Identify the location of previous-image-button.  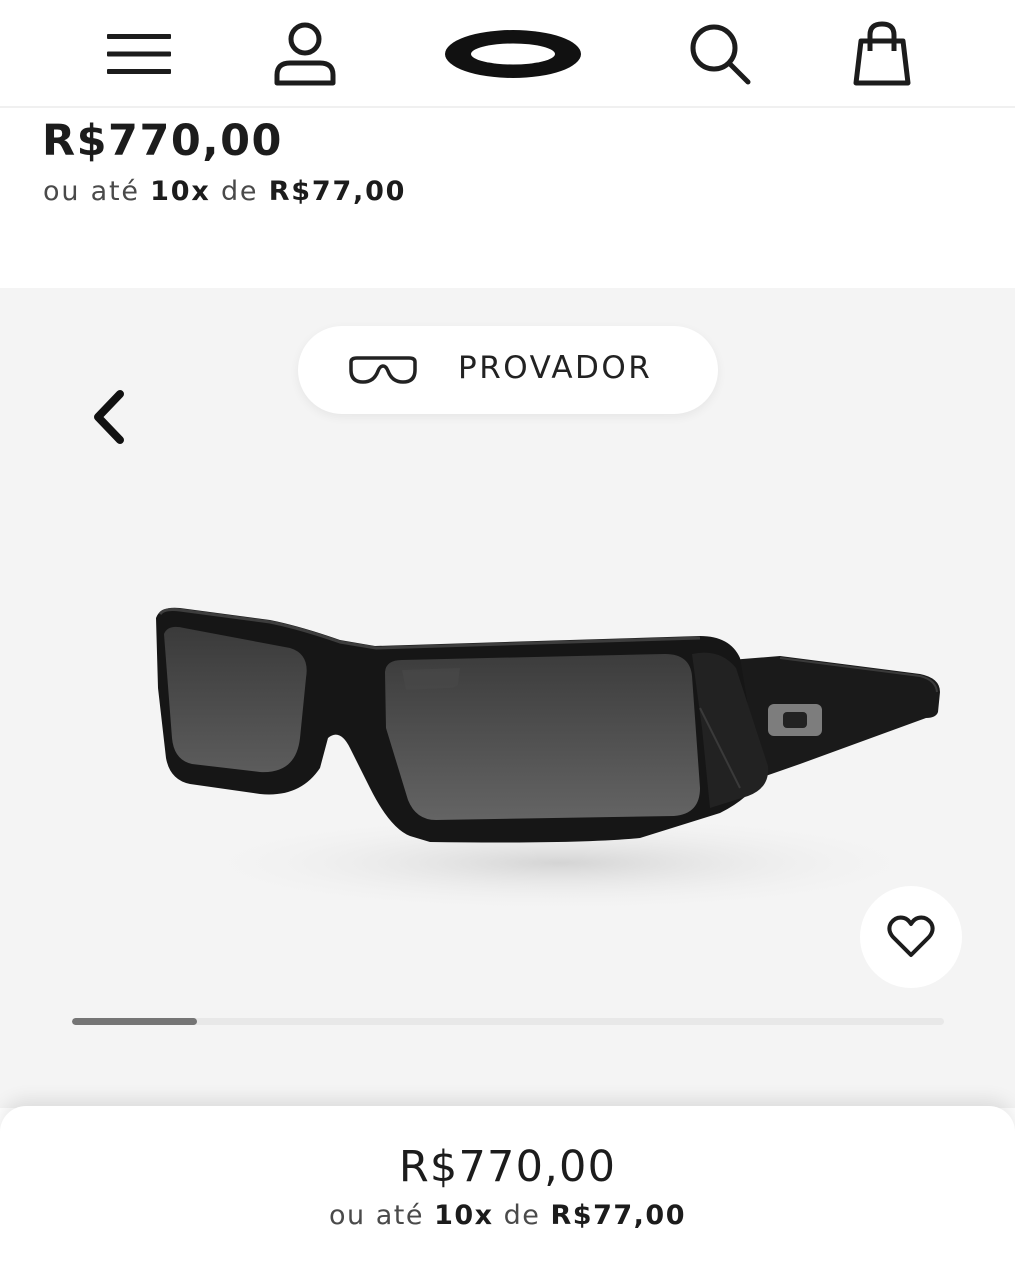
(108, 417).